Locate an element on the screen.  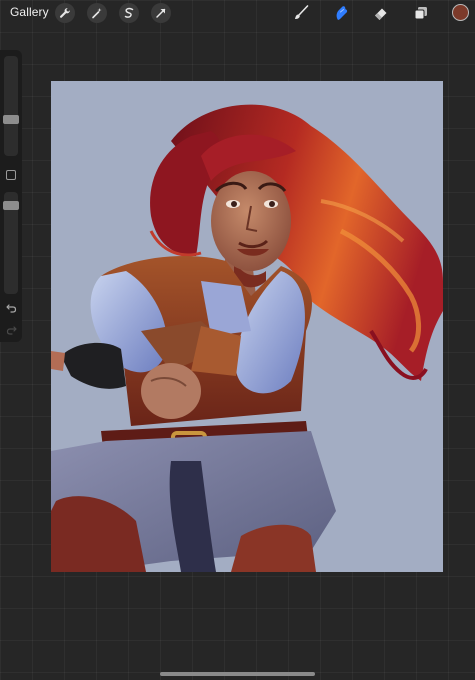
wrench-icon is located at coordinates (65, 13).